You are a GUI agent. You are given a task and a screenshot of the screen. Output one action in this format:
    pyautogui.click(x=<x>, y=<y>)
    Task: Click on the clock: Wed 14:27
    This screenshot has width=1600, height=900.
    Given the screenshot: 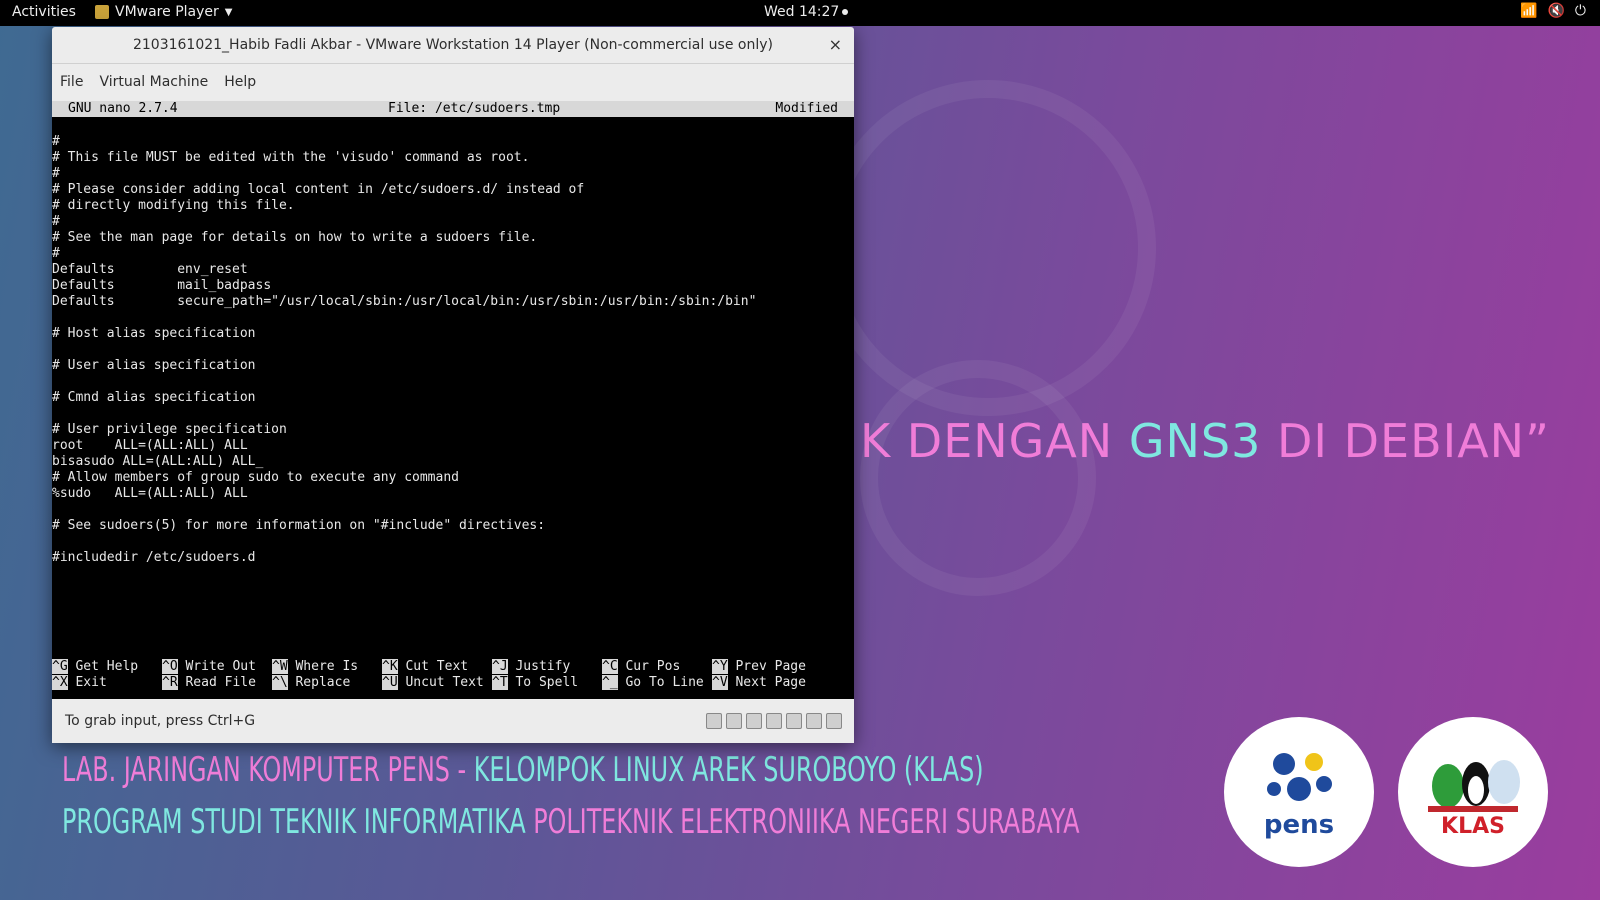 What is the action you would take?
    pyautogui.click(x=806, y=12)
    